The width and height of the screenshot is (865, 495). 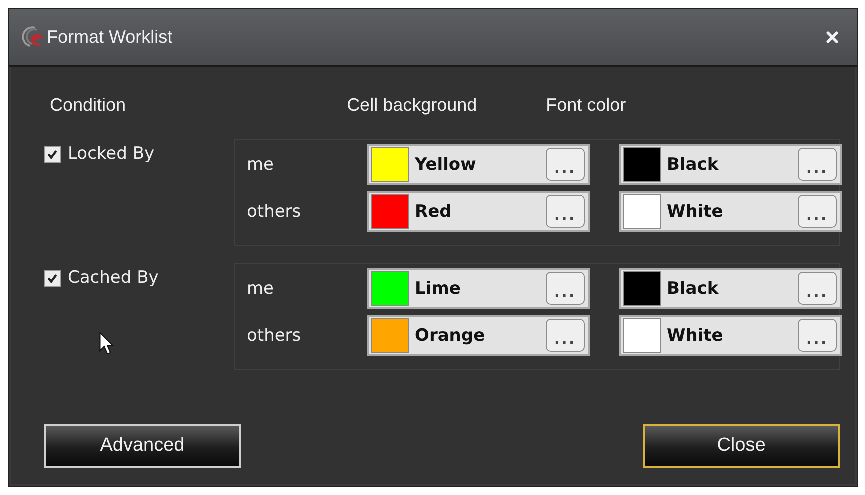 What do you see at coordinates (450, 336) in the screenshot?
I see `color-name: Orange` at bounding box center [450, 336].